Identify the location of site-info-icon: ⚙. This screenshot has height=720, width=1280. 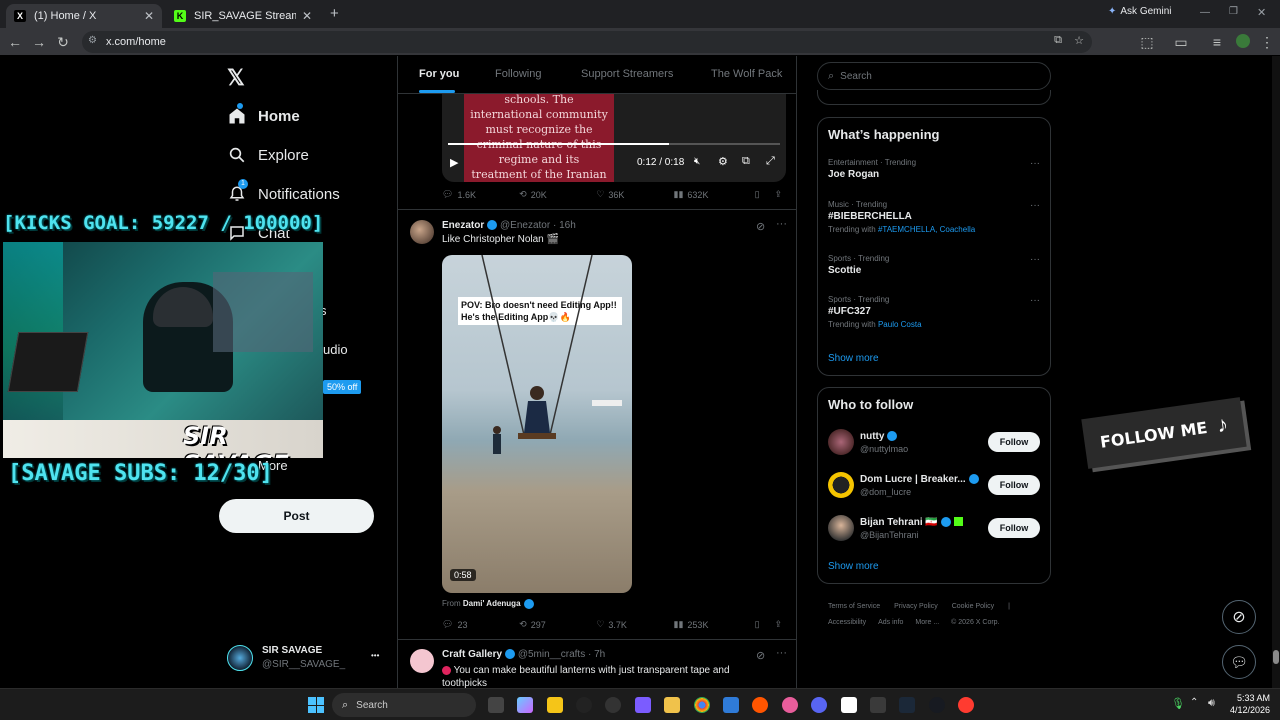
(92, 40).